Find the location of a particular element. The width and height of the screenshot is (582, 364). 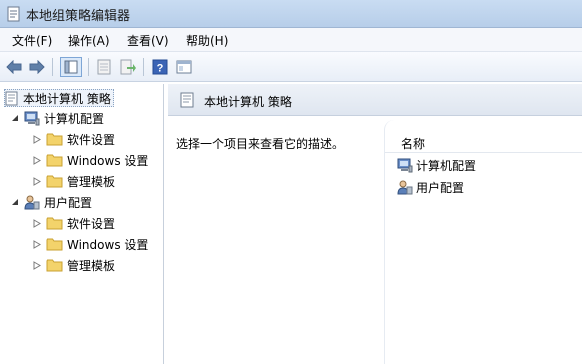

column-divider is located at coordinates (483, 152).